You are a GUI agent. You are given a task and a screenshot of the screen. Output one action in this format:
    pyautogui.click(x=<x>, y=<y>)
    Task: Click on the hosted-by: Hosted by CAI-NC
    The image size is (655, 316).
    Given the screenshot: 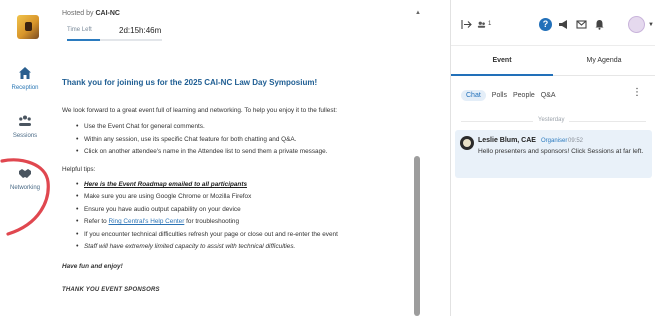 What is the action you would take?
    pyautogui.click(x=91, y=13)
    